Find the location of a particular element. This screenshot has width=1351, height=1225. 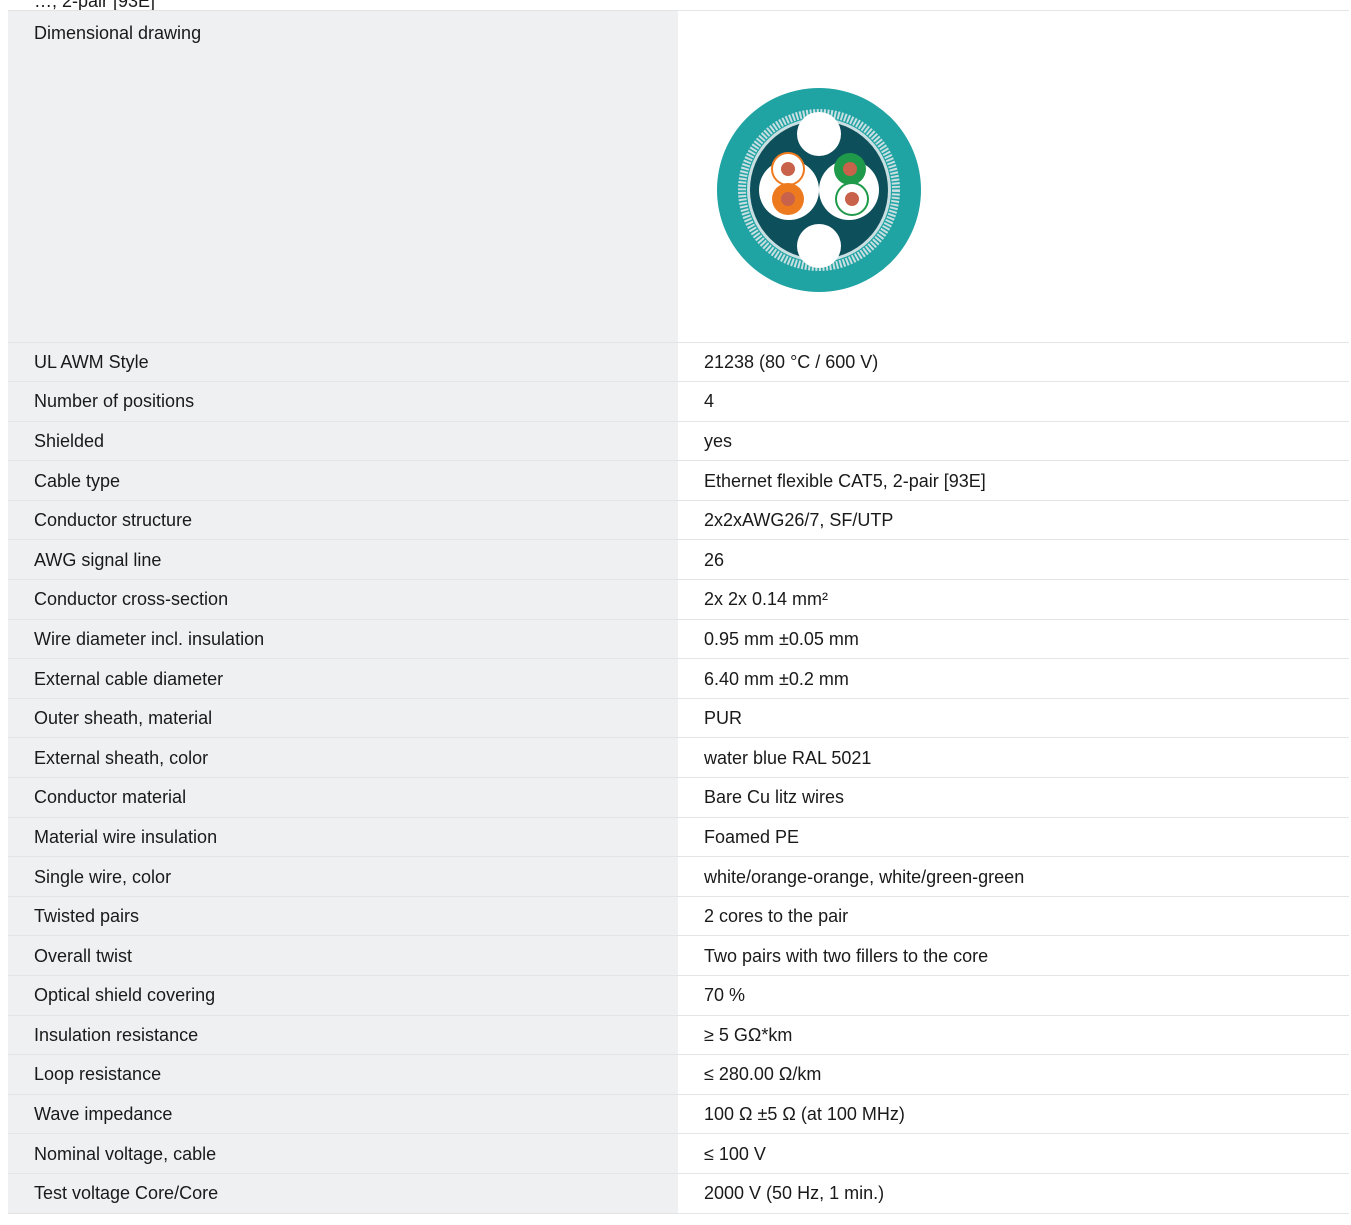

row-value: ≤ 100 V is located at coordinates (1013, 1153).